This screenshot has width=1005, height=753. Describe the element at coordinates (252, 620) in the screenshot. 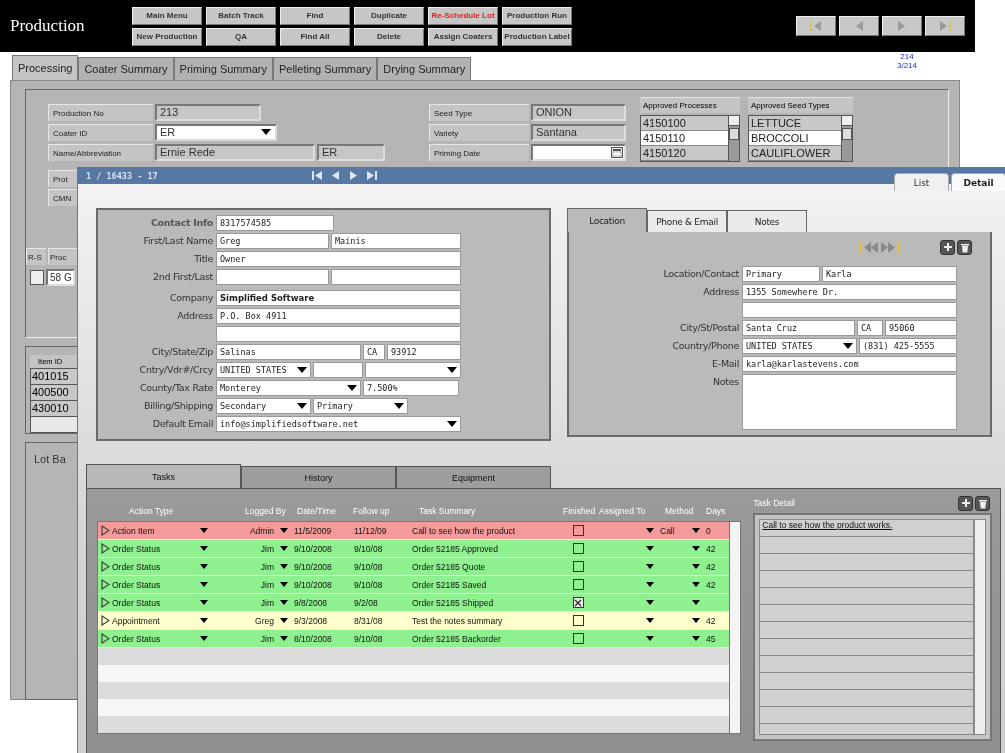

I see `dropdown-cell: Greg` at that location.